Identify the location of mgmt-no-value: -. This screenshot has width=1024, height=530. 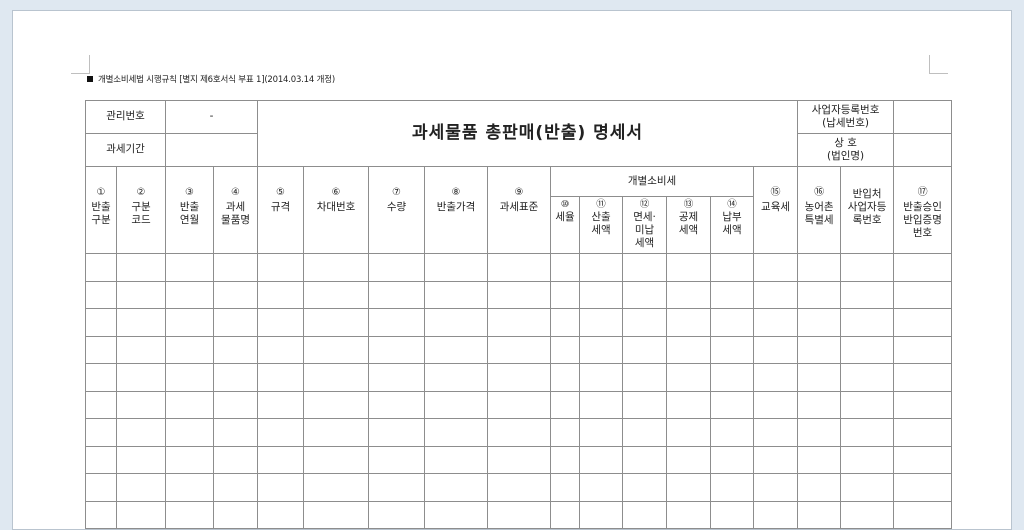
(212, 117).